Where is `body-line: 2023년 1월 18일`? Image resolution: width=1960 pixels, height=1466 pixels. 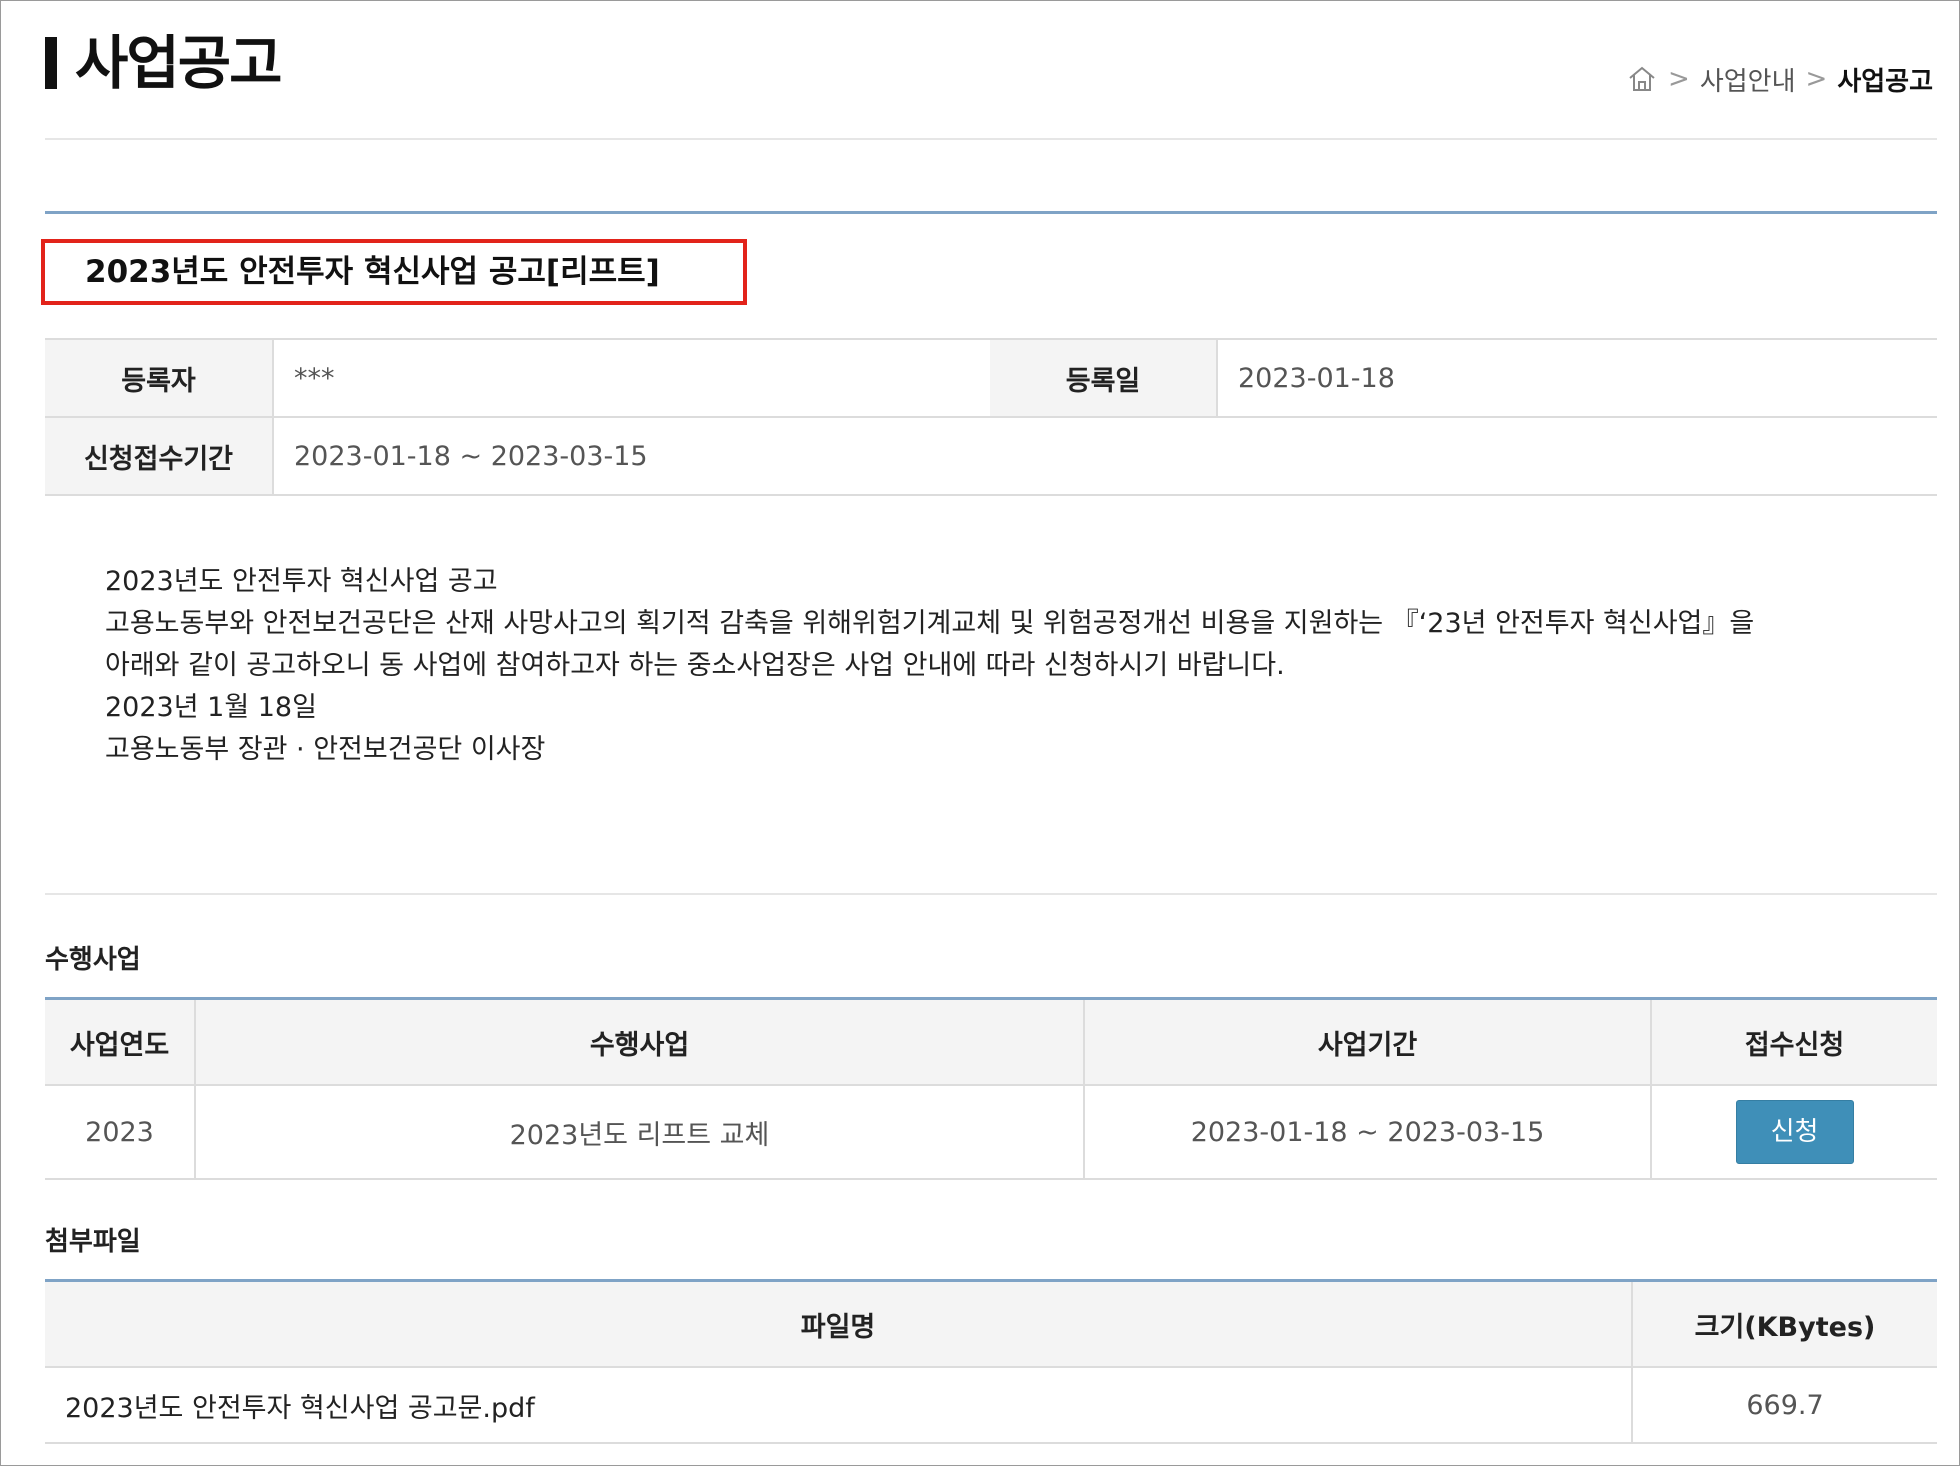
body-line: 2023년 1월 18일 is located at coordinates (211, 707).